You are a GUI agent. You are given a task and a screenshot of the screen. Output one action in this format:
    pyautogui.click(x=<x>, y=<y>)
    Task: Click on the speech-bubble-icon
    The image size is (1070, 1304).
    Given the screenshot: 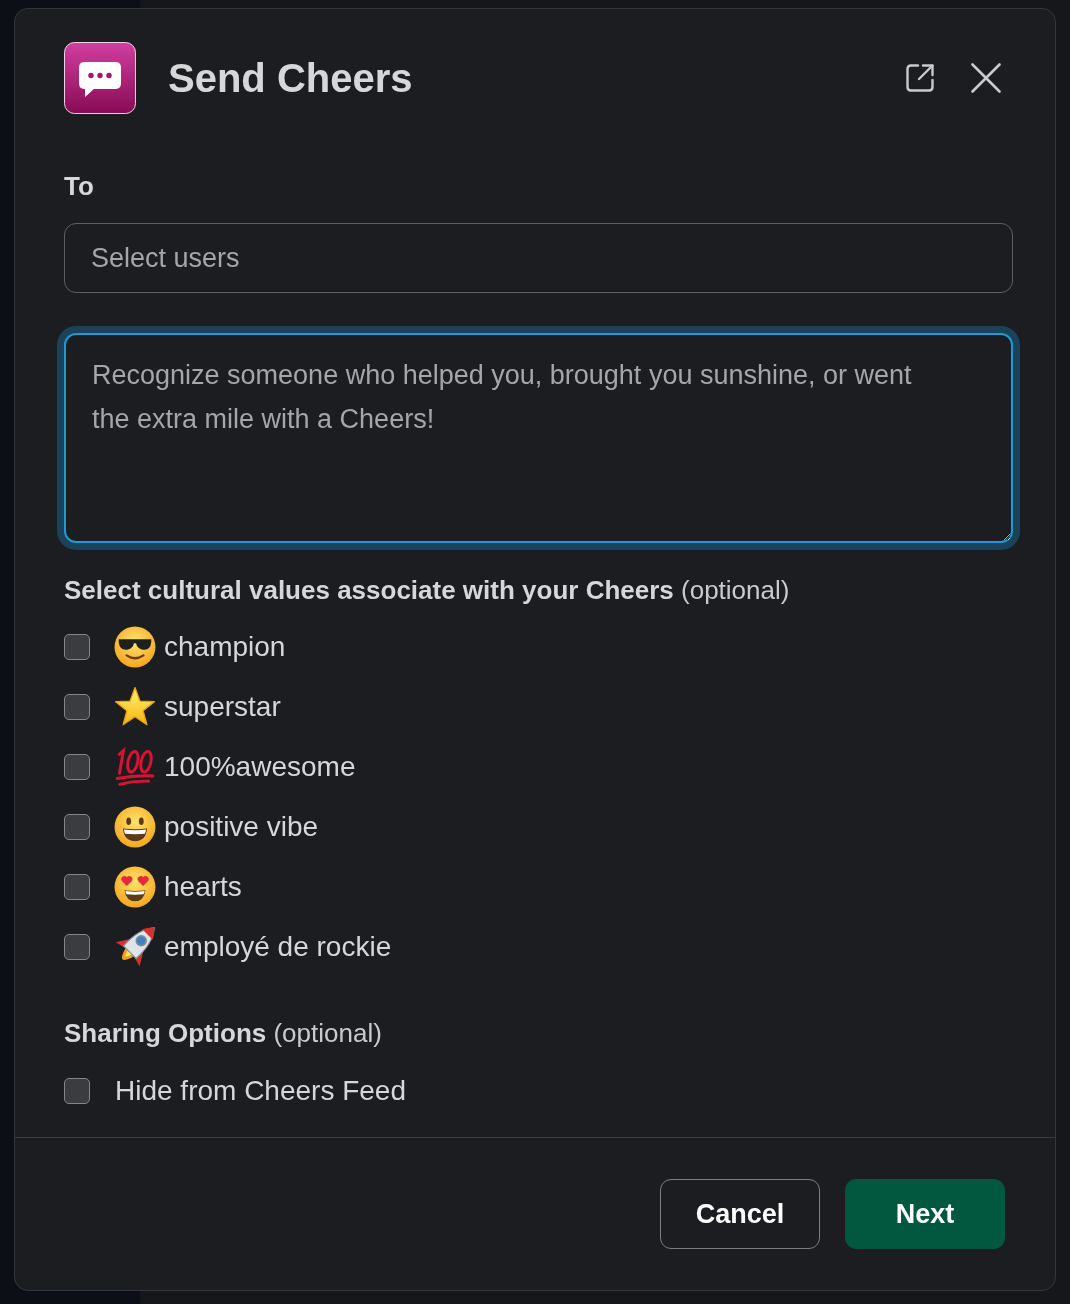 What is the action you would take?
    pyautogui.click(x=100, y=78)
    